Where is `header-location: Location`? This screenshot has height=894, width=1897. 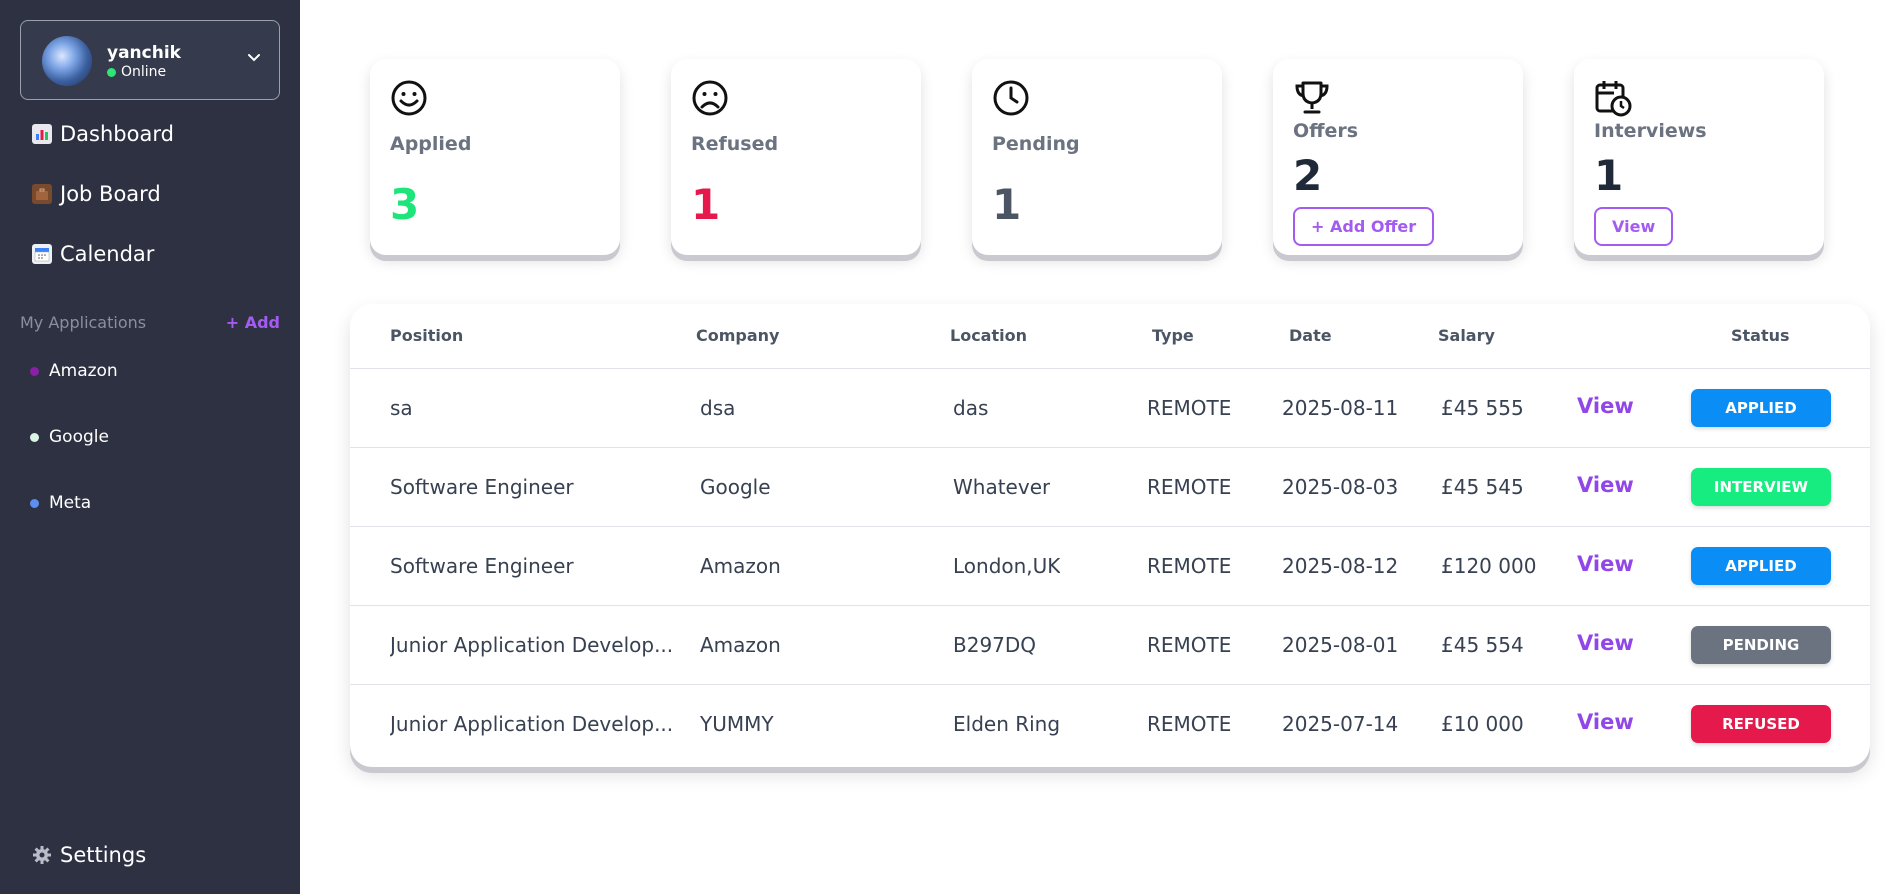
header-location: Location is located at coordinates (988, 335).